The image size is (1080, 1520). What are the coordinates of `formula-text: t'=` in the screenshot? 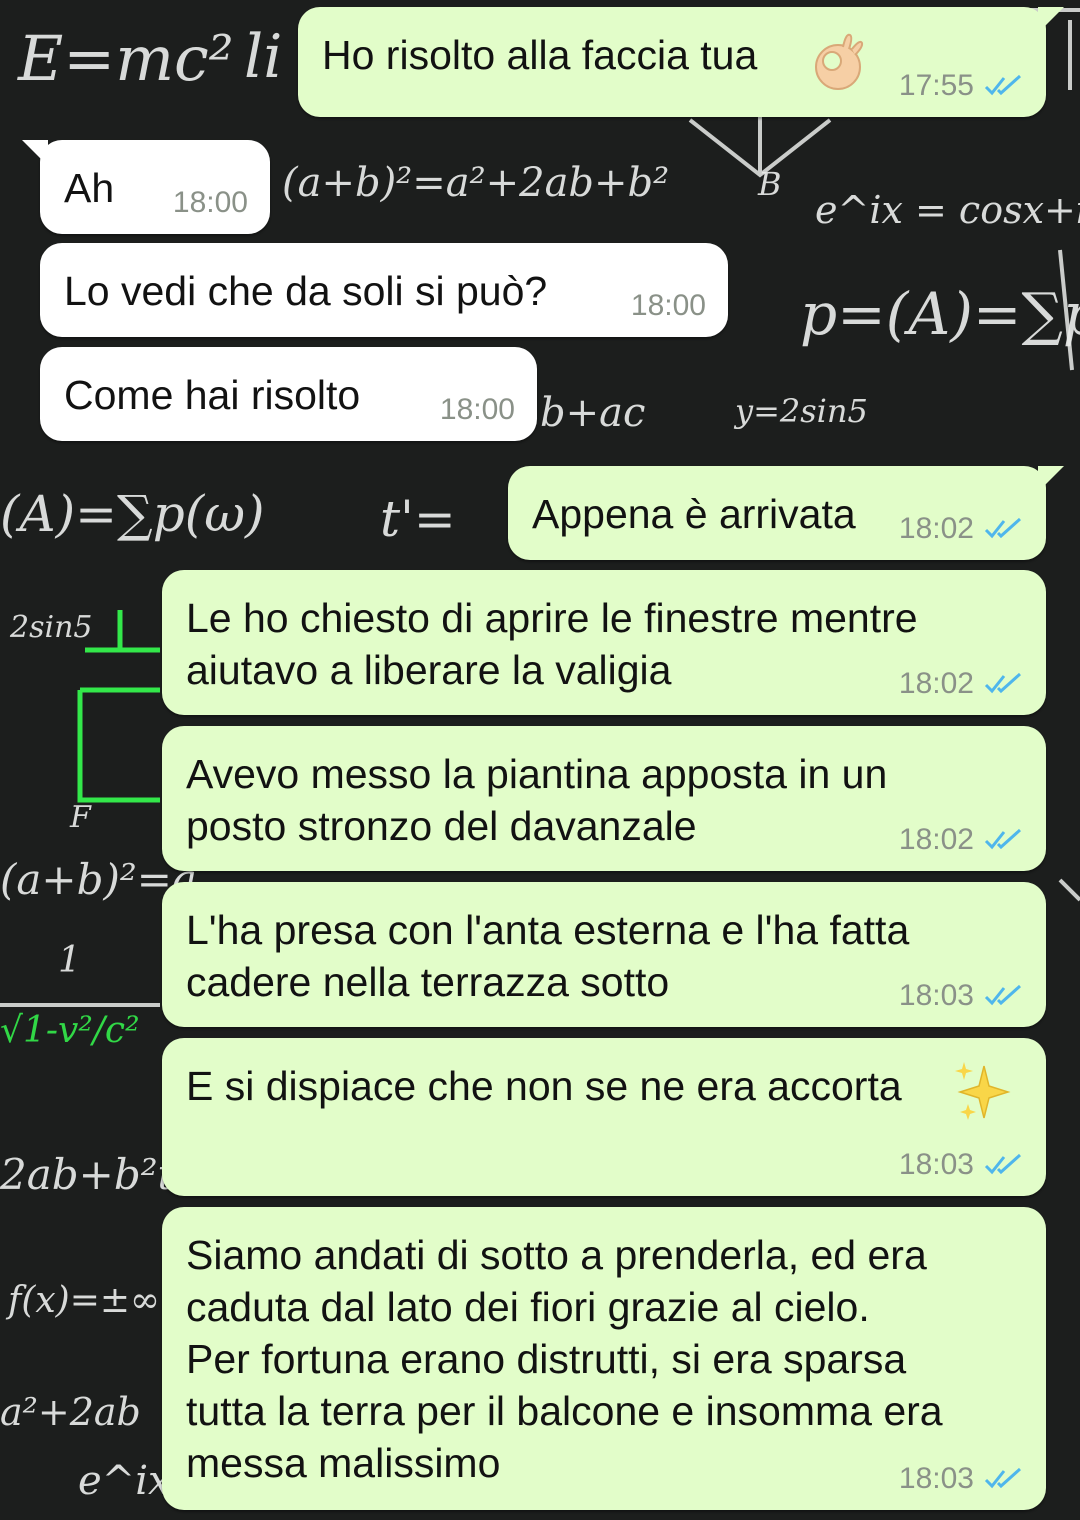 It's located at (418, 519).